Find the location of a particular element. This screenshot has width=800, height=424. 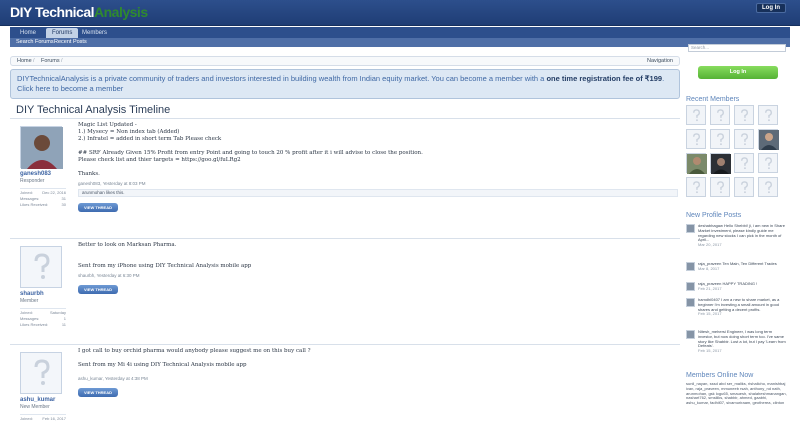

subnav-search-forums: Search Forums is located at coordinates (35, 42).